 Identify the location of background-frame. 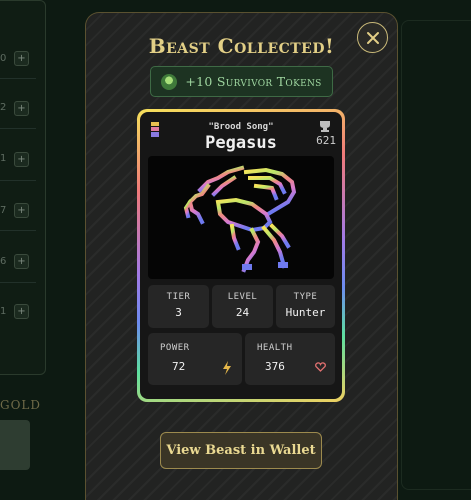
(436, 255).